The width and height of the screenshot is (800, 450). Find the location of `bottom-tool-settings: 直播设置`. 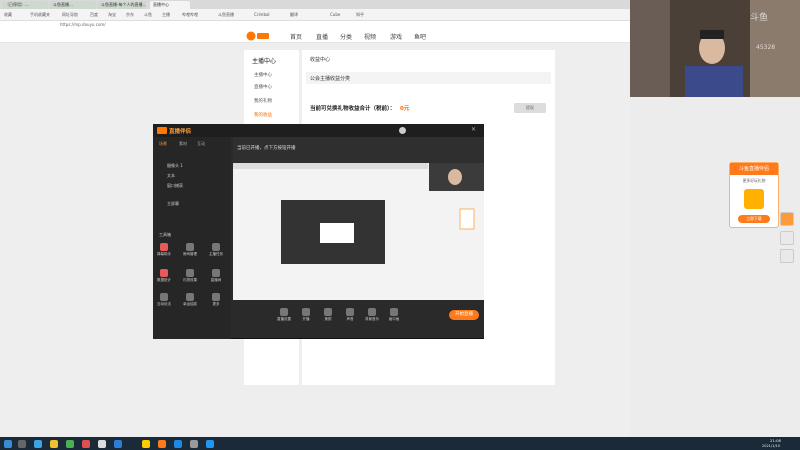

bottom-tool-settings: 直播设置 is located at coordinates (284, 315).